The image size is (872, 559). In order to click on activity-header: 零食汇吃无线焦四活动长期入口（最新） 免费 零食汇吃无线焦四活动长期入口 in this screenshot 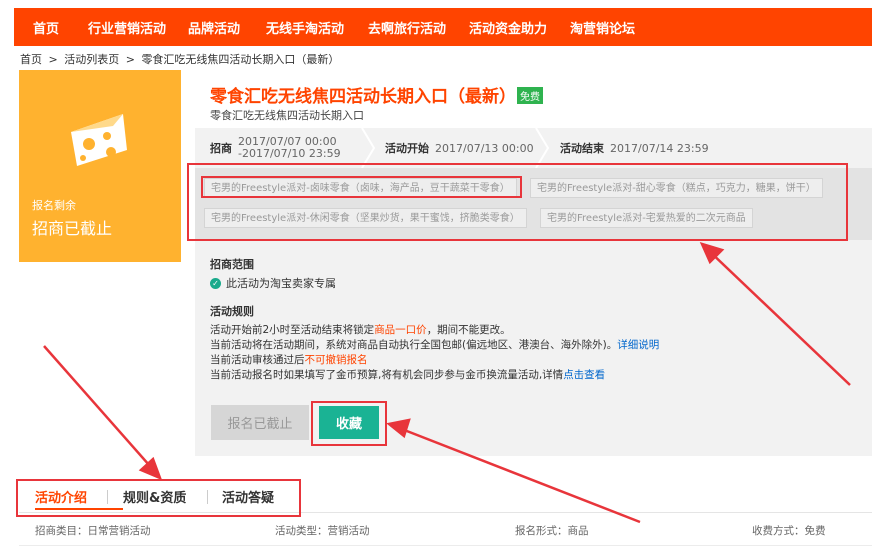, I will do `click(533, 99)`.